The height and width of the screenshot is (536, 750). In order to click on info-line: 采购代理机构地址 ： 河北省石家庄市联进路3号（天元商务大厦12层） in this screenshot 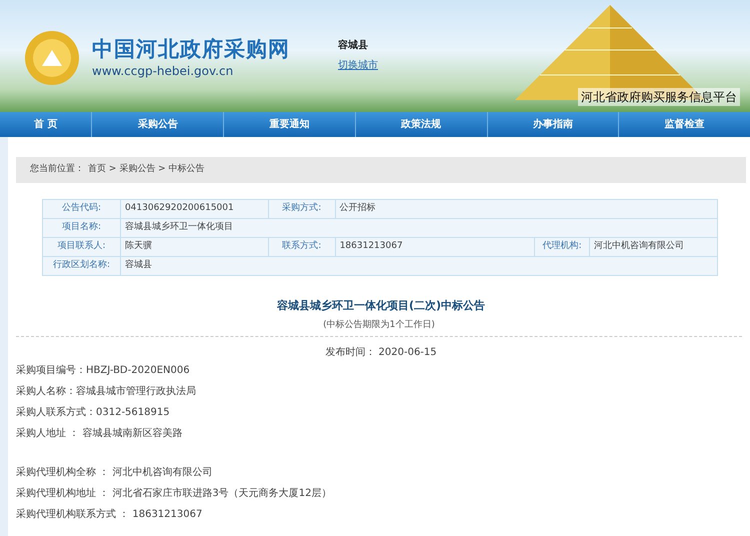, I will do `click(174, 493)`.